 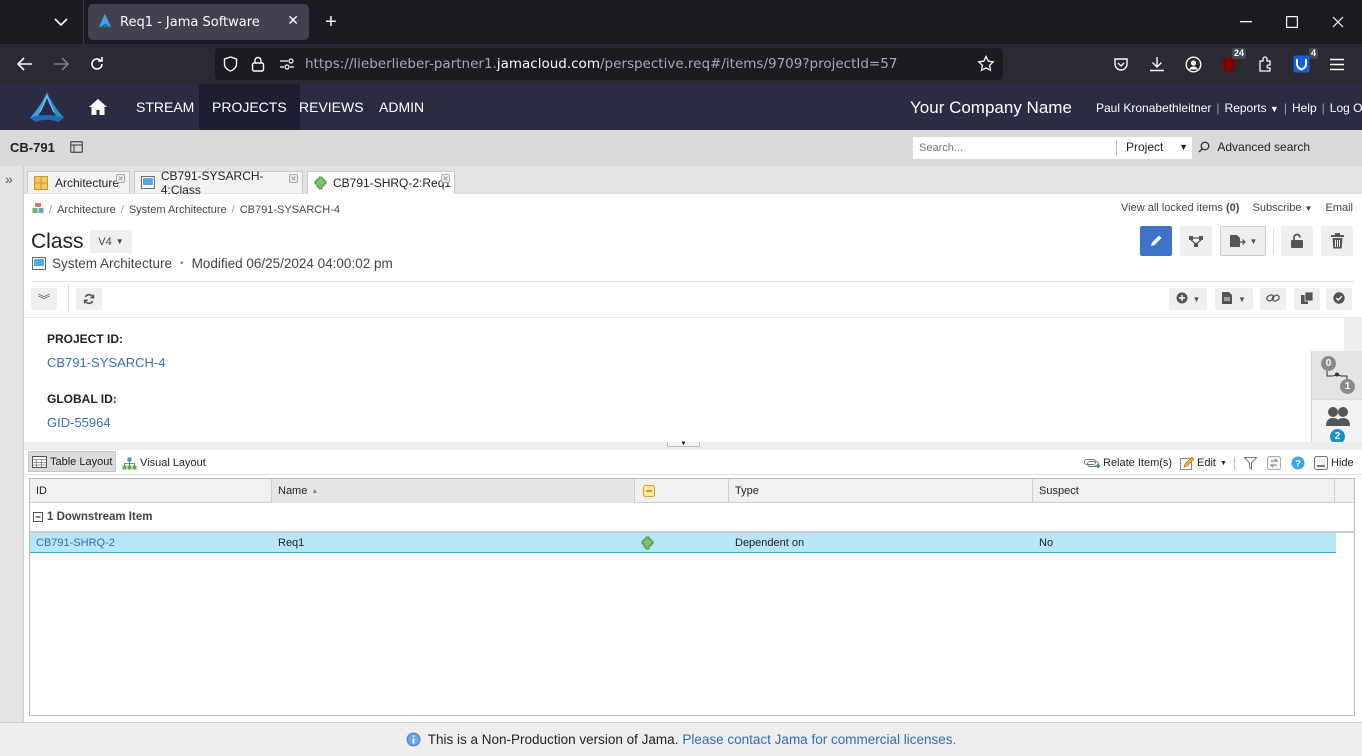 I want to click on delete-button, so click(x=1337, y=241).